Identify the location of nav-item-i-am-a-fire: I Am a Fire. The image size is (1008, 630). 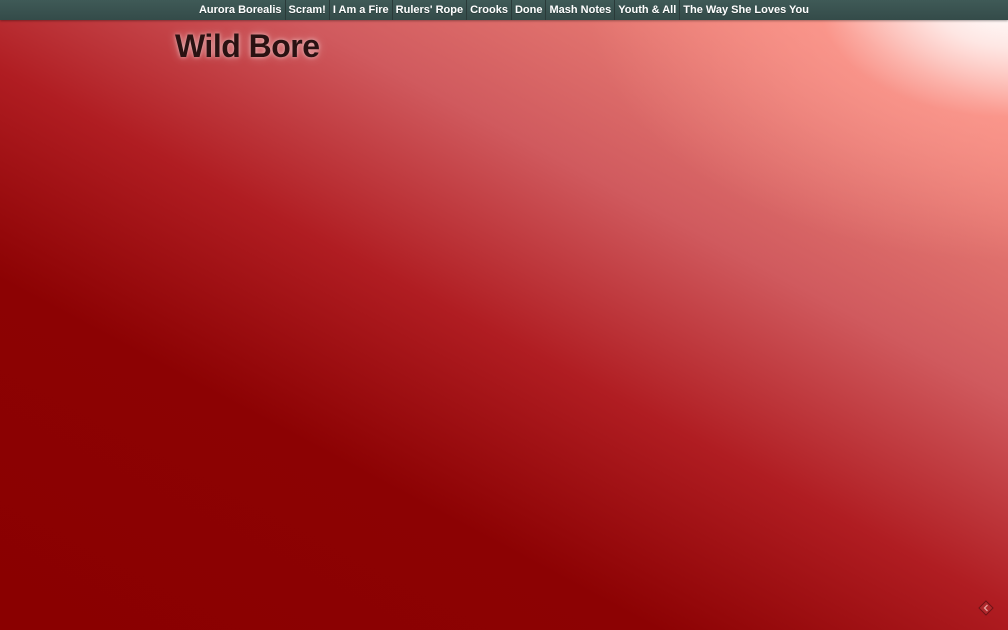
(360, 10).